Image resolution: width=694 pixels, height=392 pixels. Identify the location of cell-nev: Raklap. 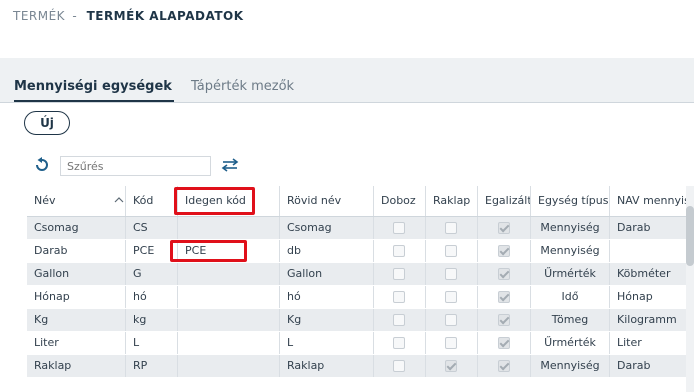
(76, 366).